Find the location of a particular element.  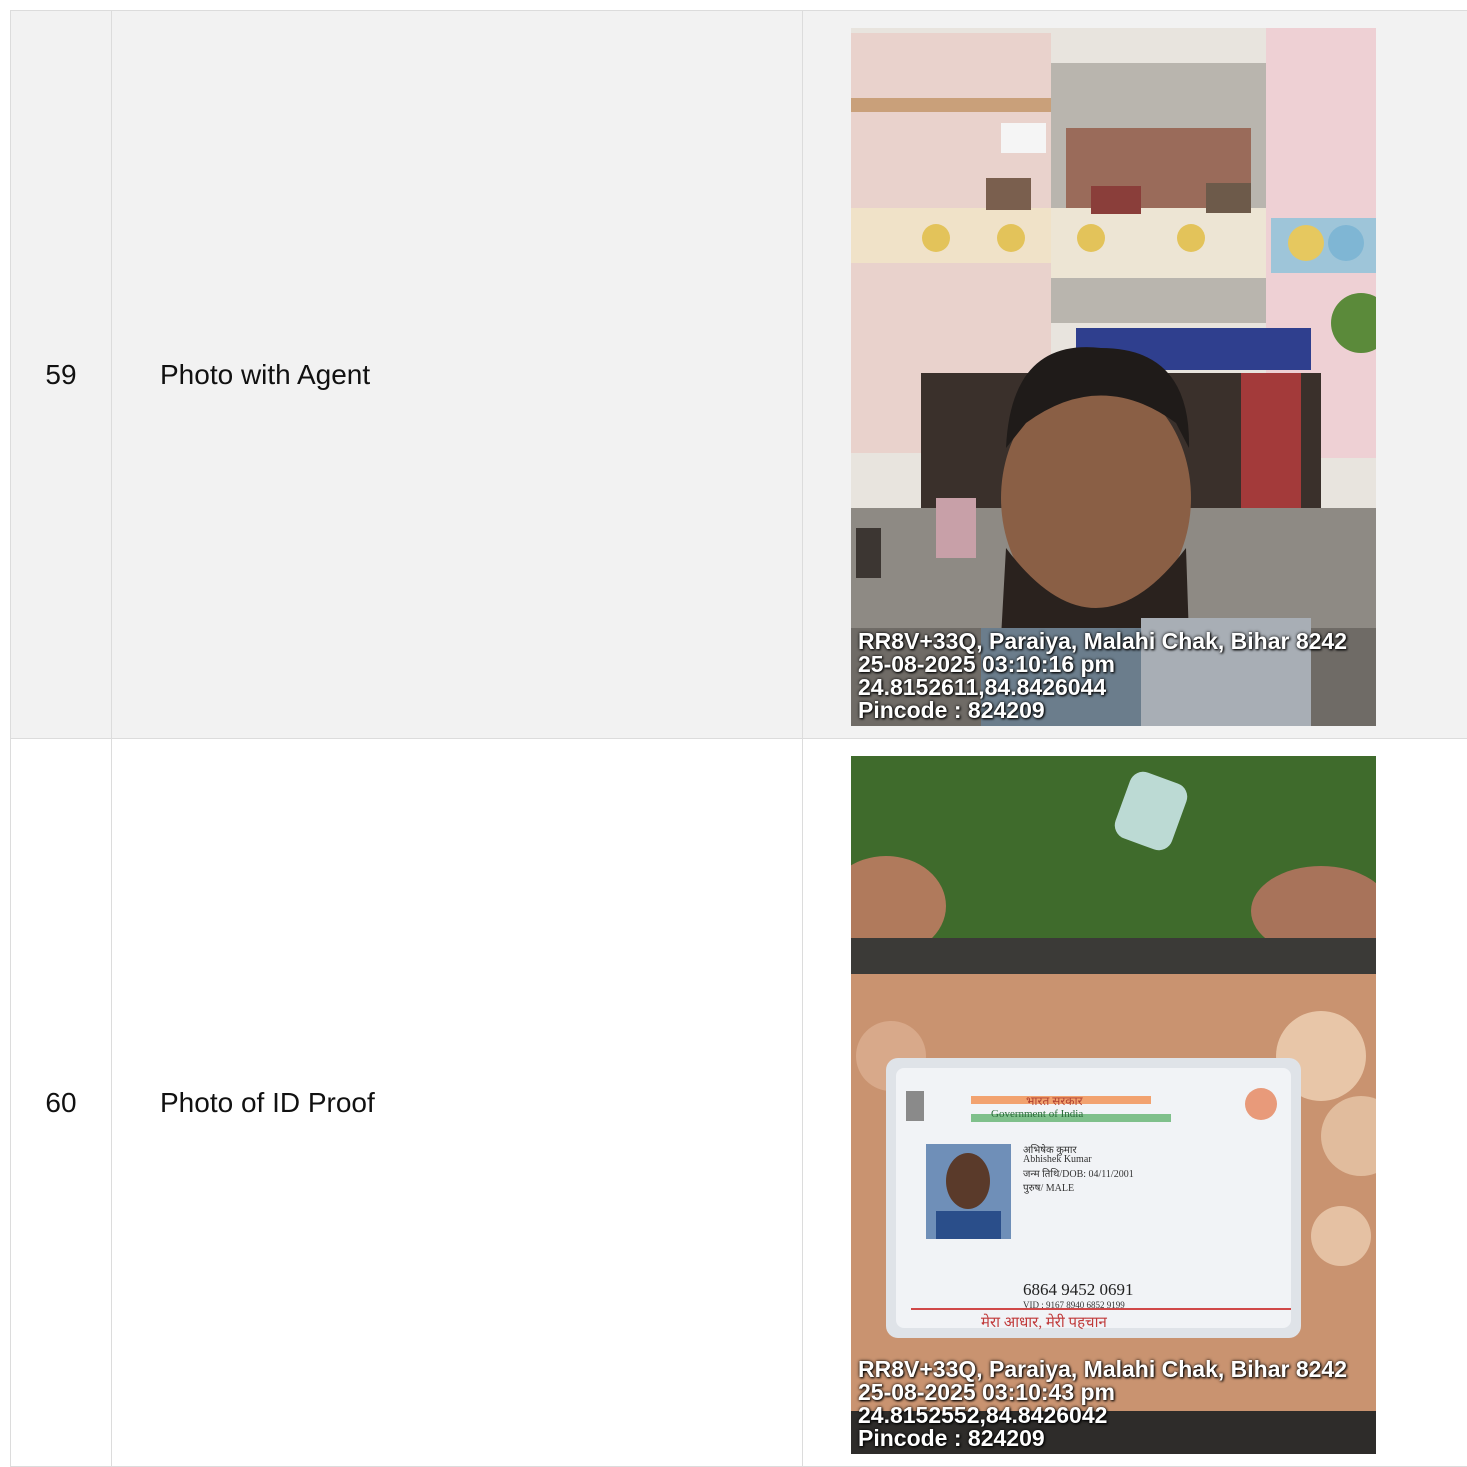

stamp-datetime: 25-08-2025 03:10:43 pm is located at coordinates (1102, 1392).